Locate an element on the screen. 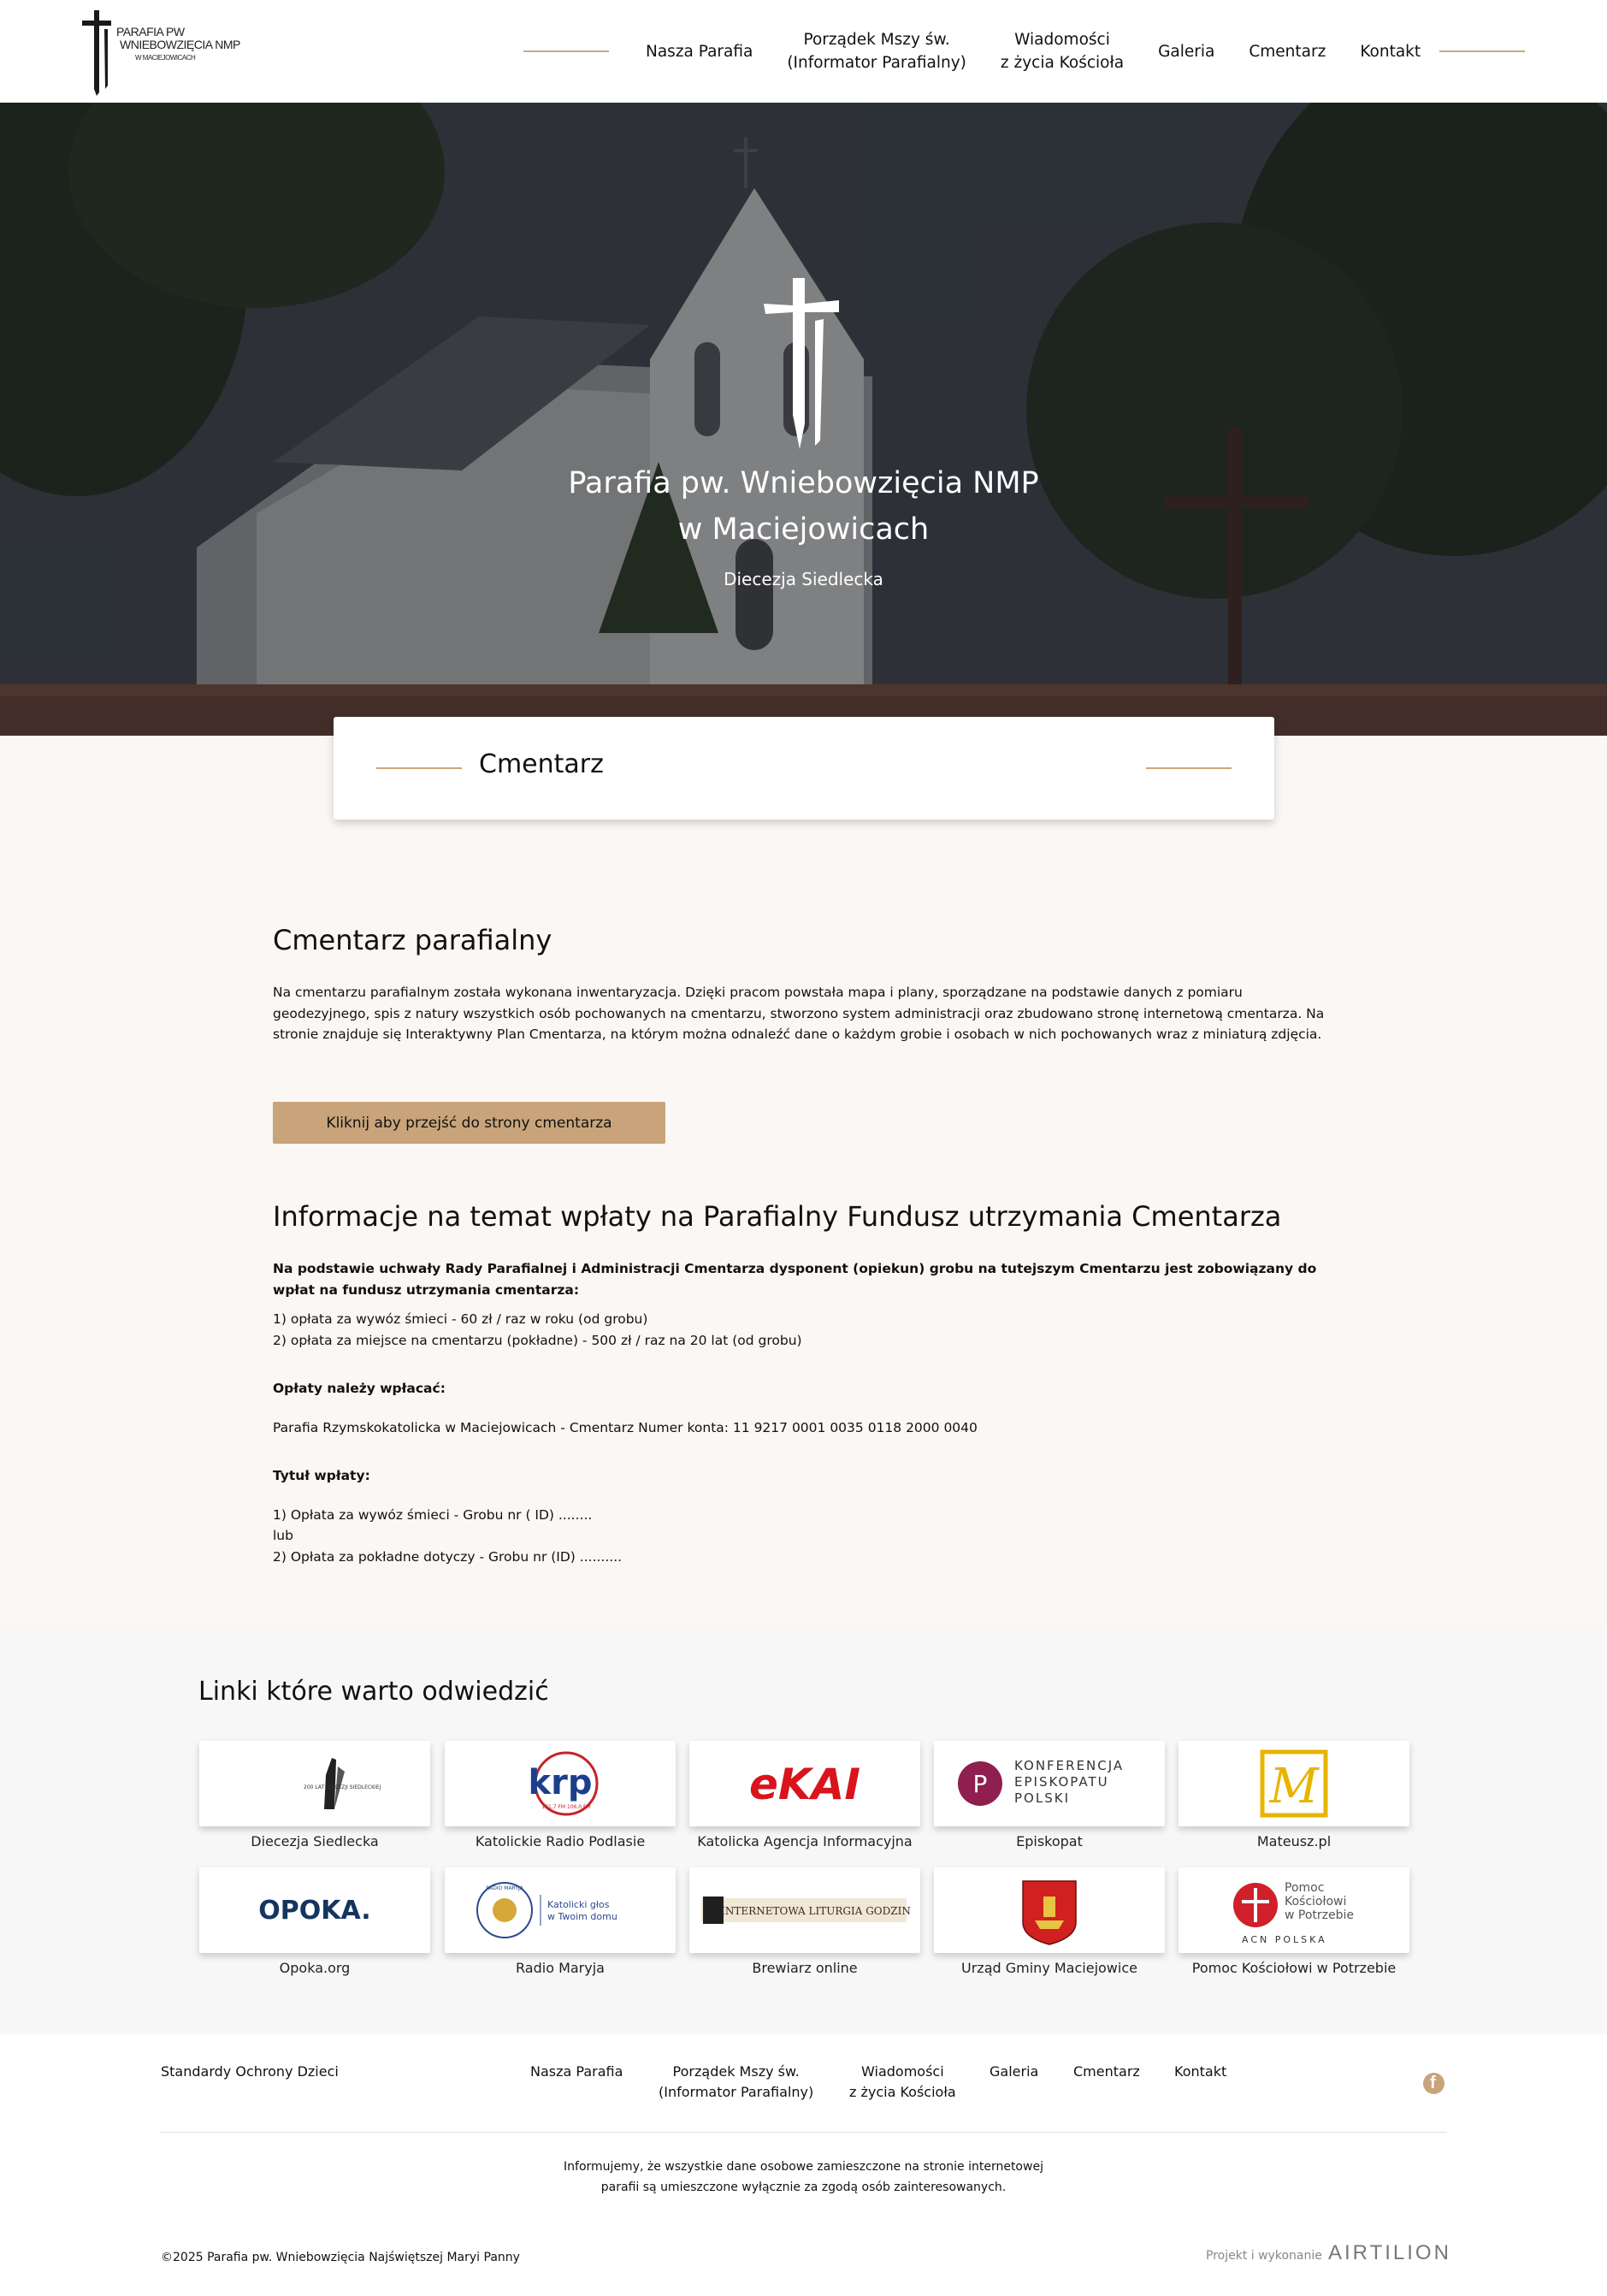 Image resolution: width=1607 pixels, height=2296 pixels. transfer-title-or: lub is located at coordinates (283, 1535).